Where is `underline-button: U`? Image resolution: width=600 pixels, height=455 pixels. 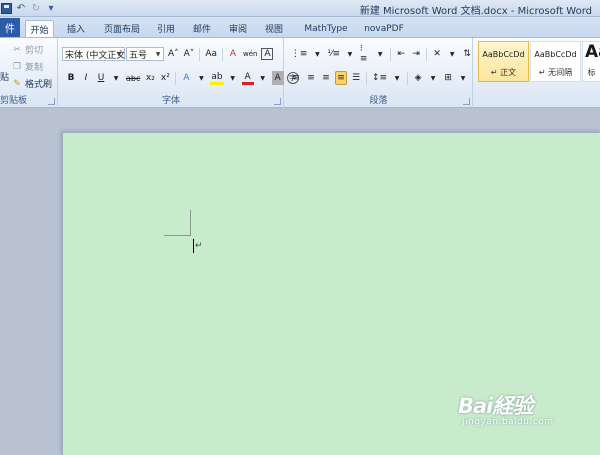 underline-button: U is located at coordinates (101, 78).